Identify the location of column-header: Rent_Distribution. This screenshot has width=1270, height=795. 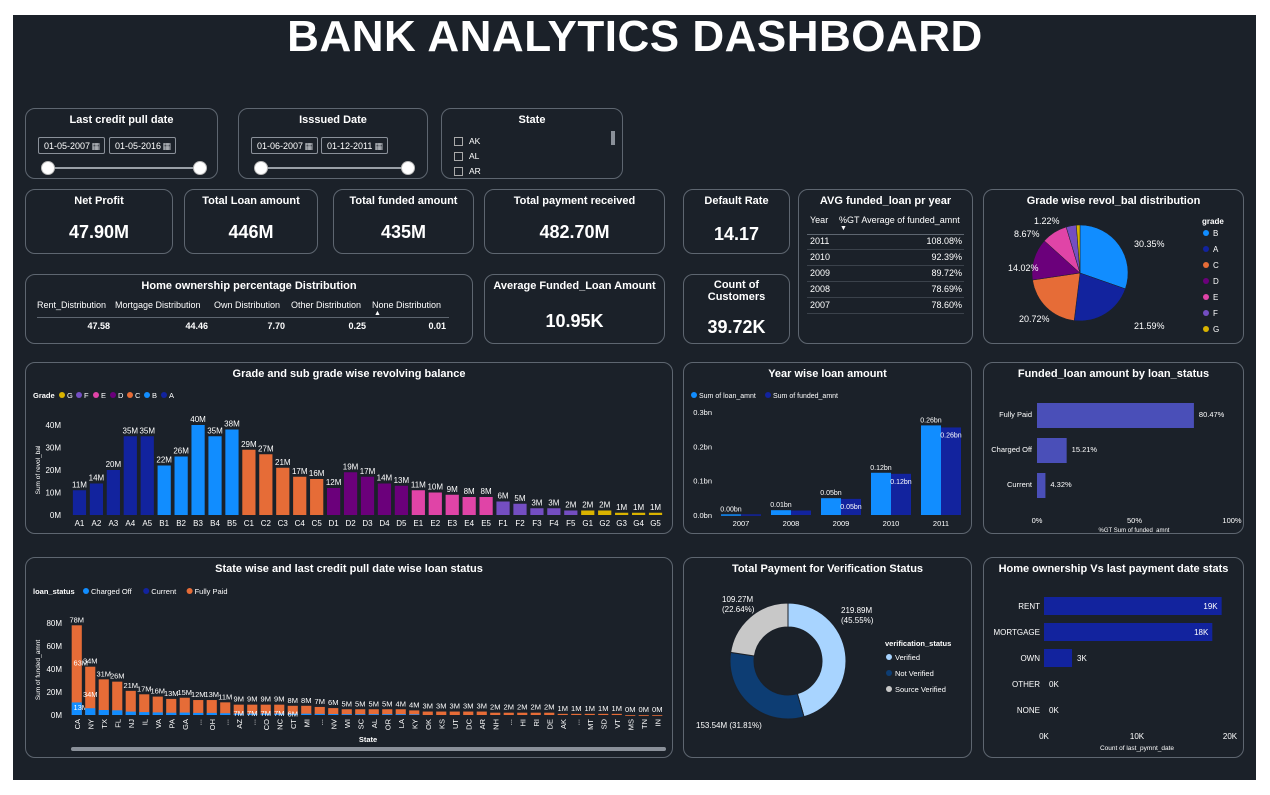
(71, 305).